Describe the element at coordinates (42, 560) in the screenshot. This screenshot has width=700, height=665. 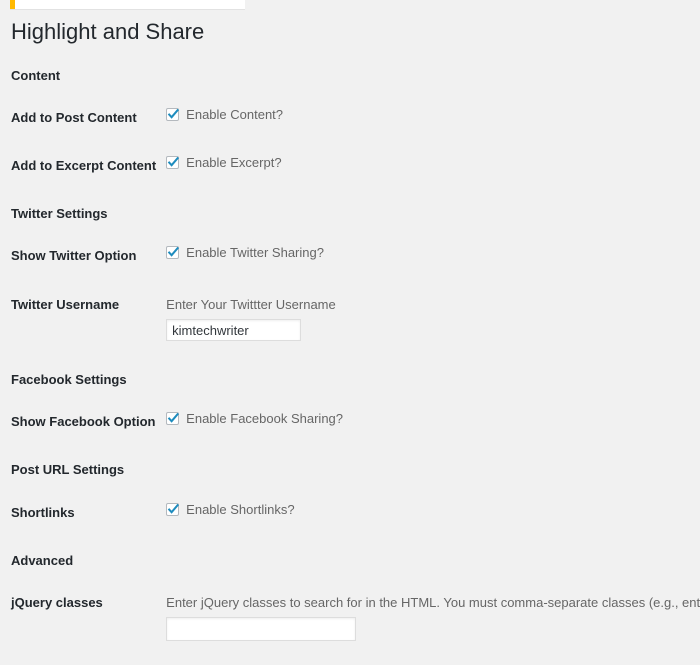
I see `section-heading-advanced: Advanced` at that location.